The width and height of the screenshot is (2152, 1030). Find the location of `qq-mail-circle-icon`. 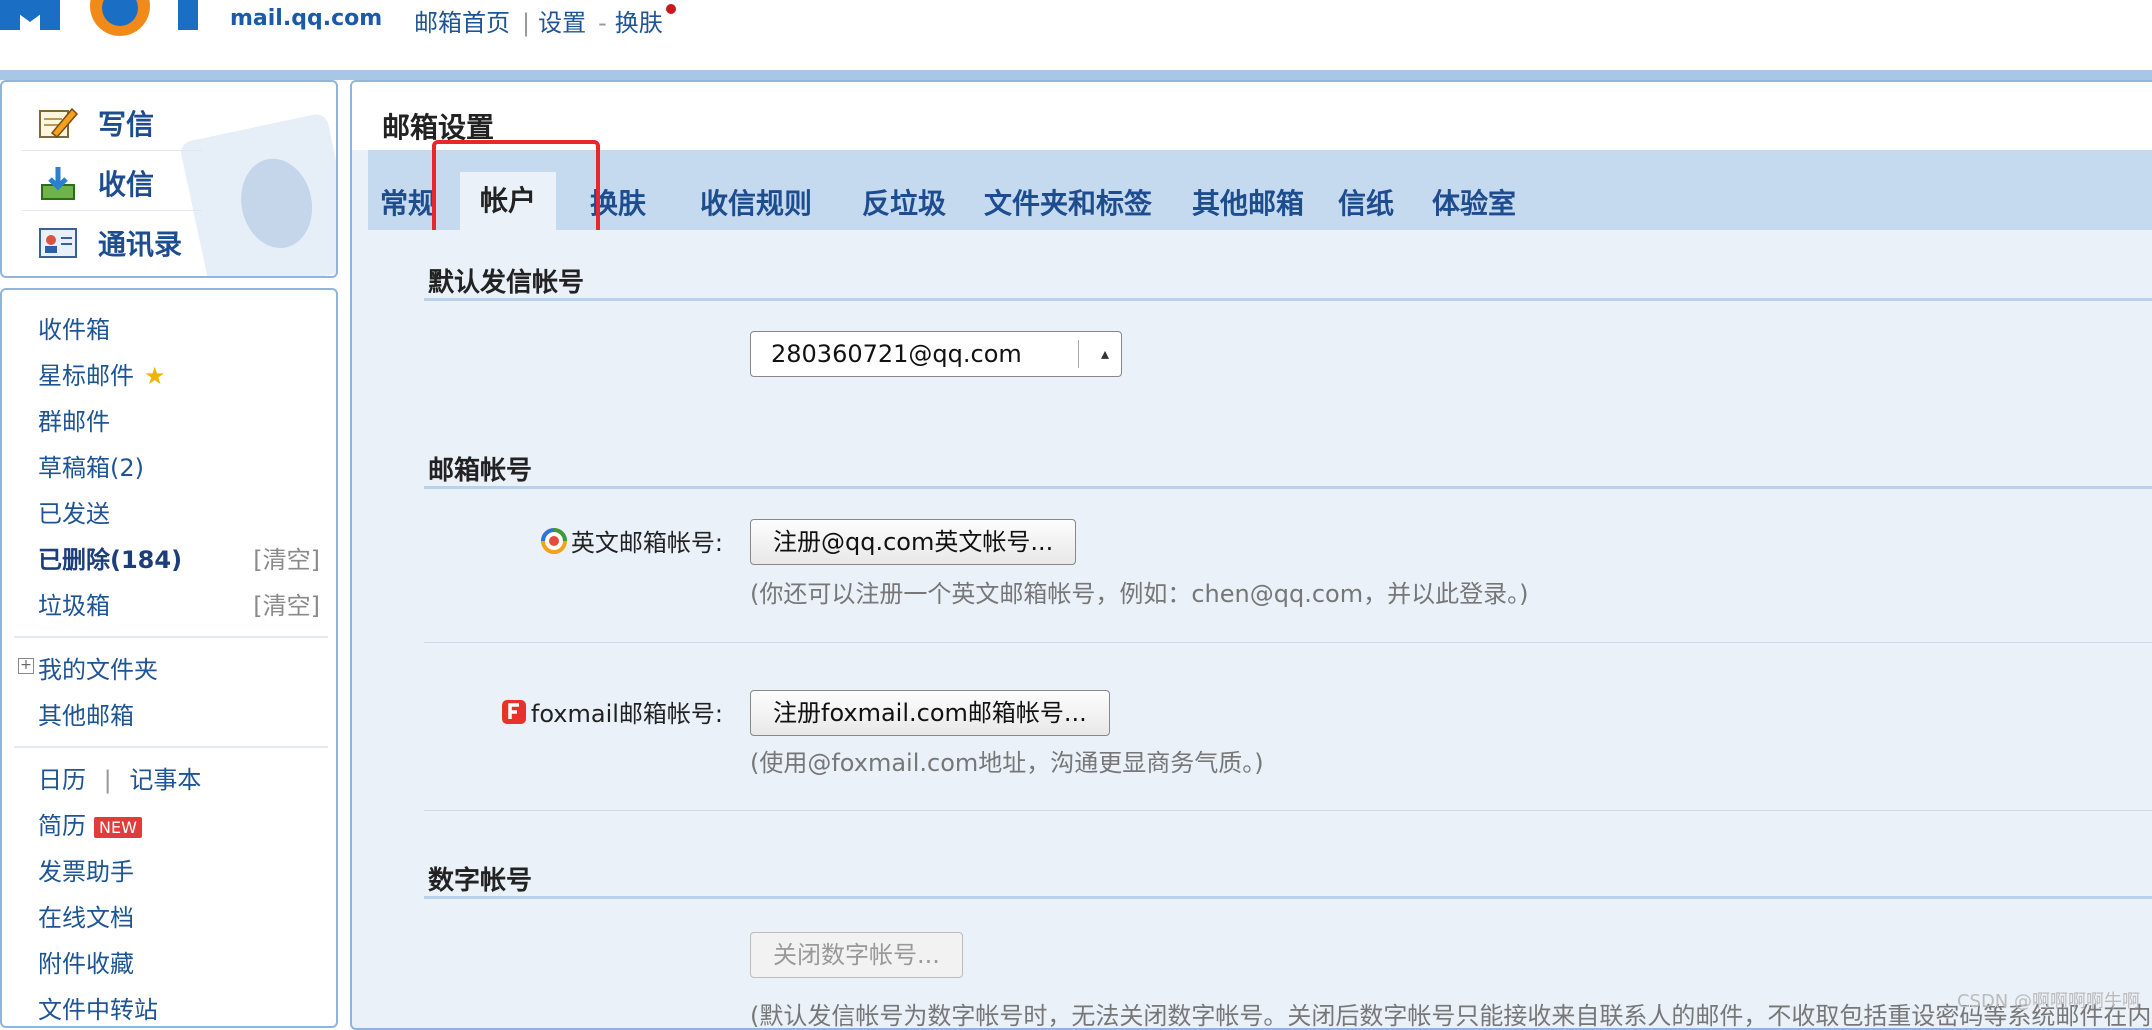

qq-mail-circle-icon is located at coordinates (553, 544).